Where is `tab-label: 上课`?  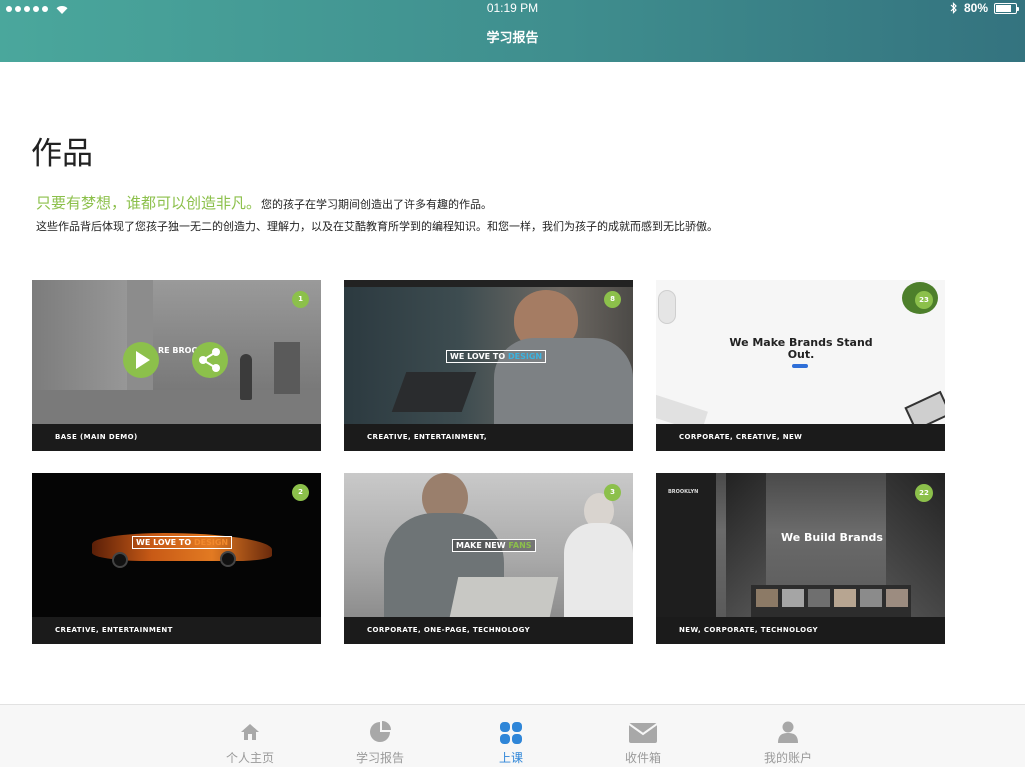
tab-label: 上课 is located at coordinates (510, 758).